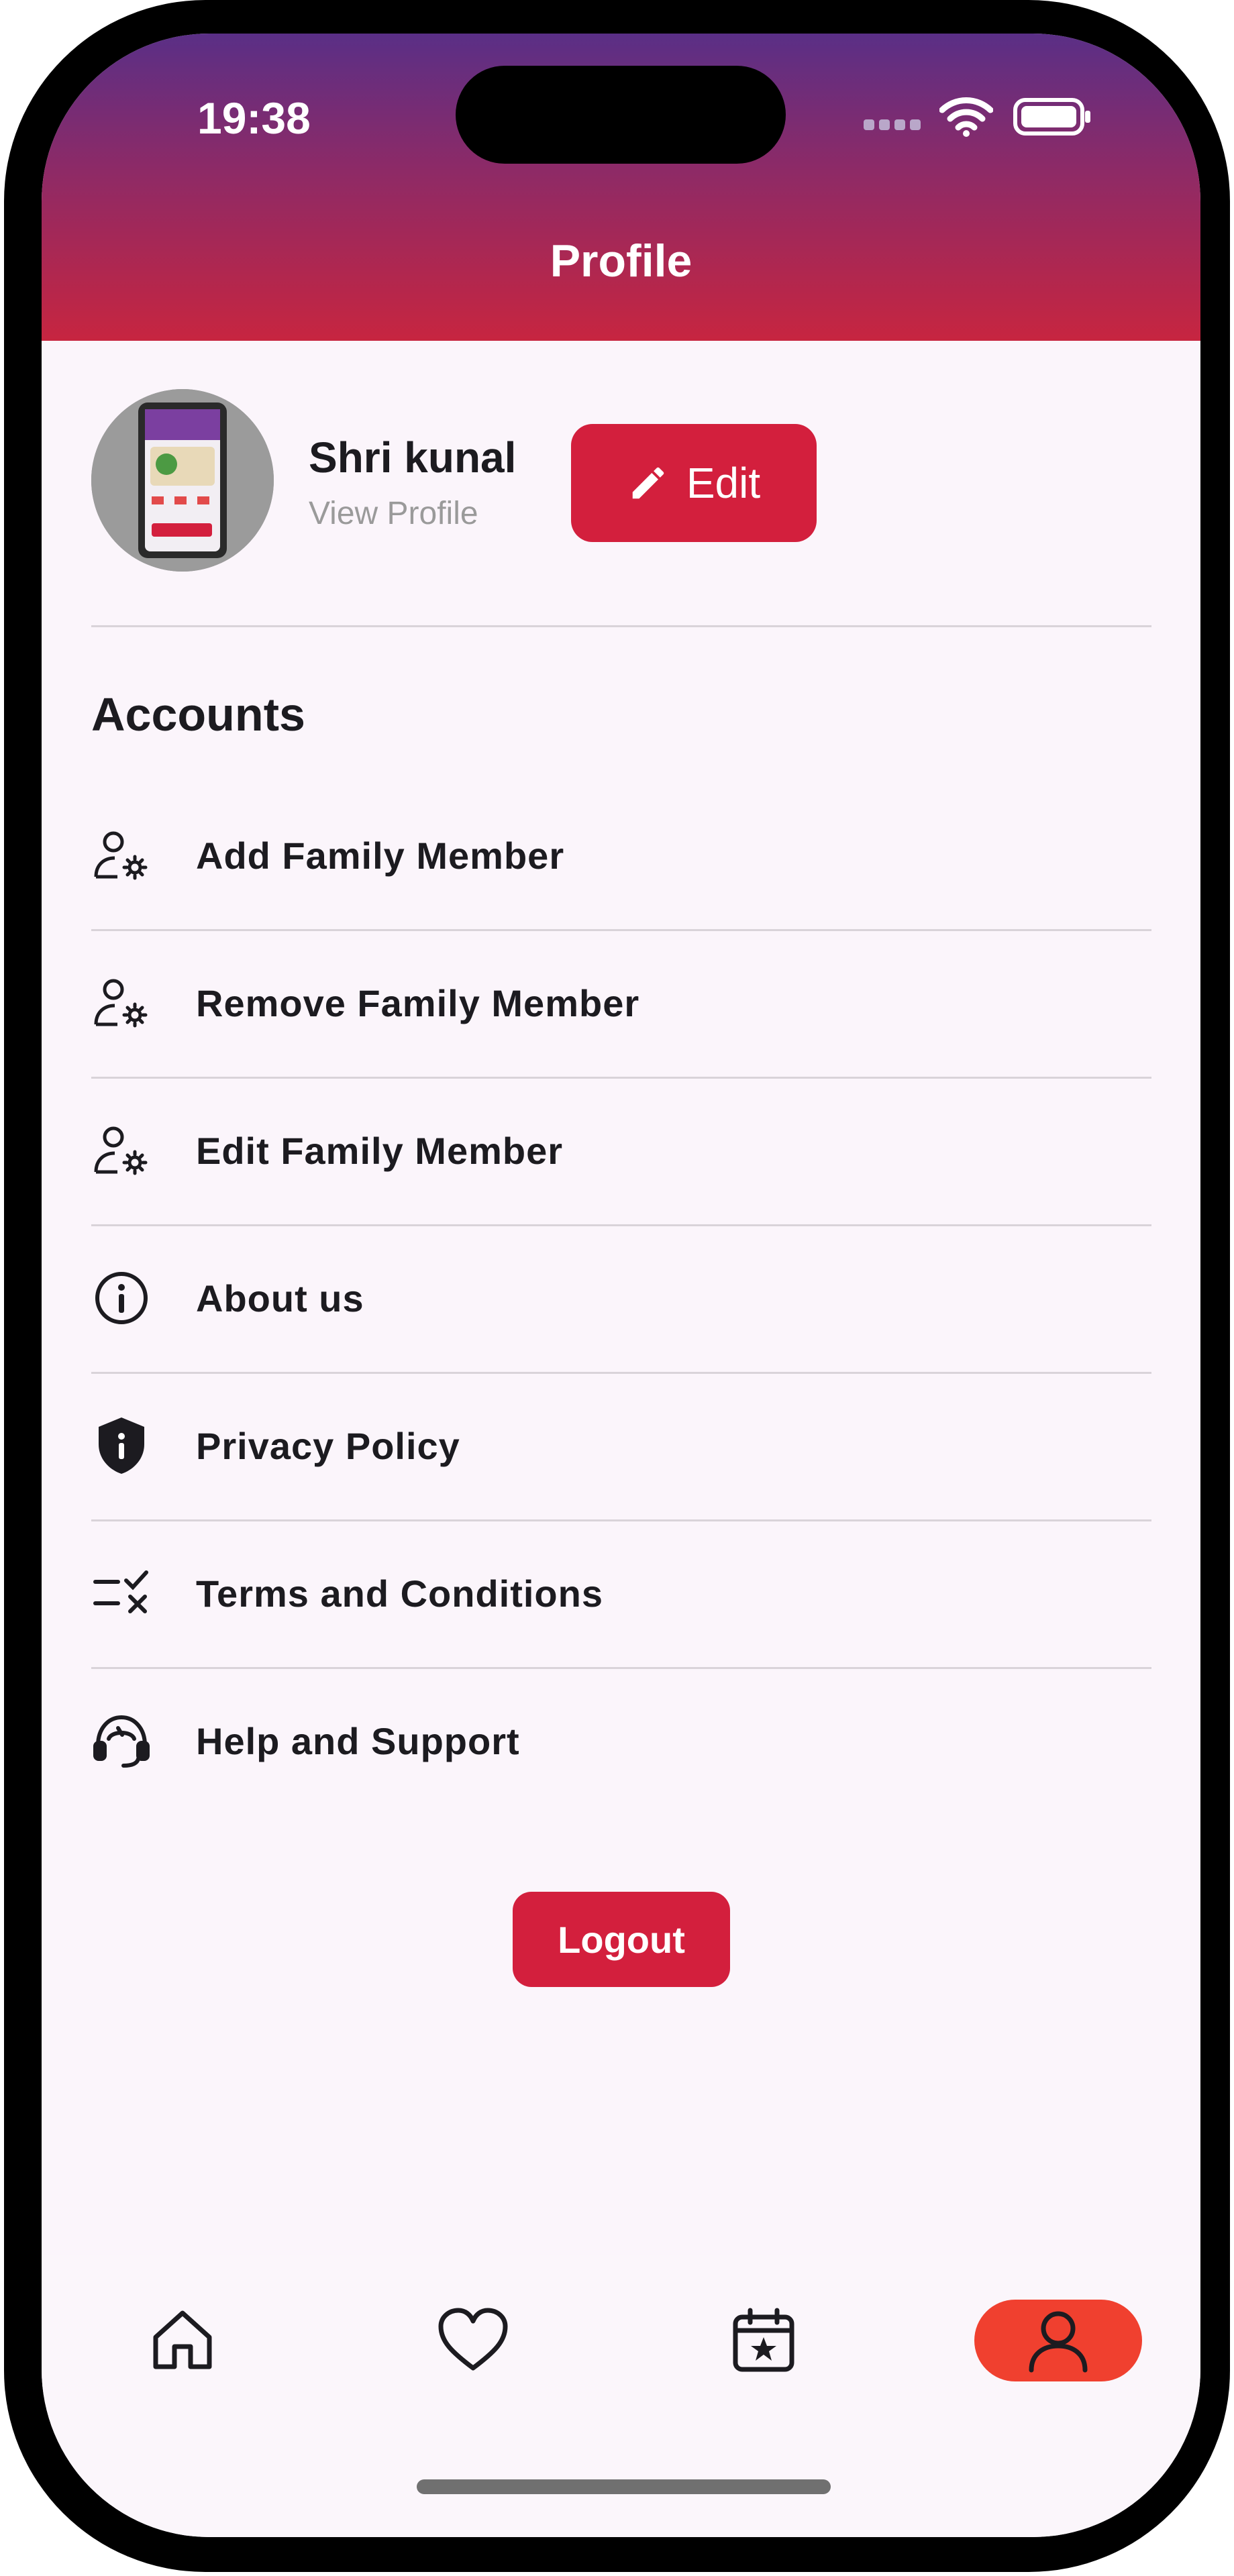 The image size is (1234, 2576). I want to click on shield-info-icon, so click(121, 1445).